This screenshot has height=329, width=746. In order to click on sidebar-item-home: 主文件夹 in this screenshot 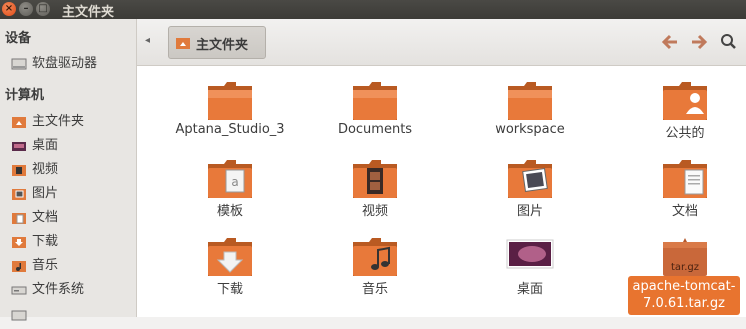, I will do `click(73, 122)`.